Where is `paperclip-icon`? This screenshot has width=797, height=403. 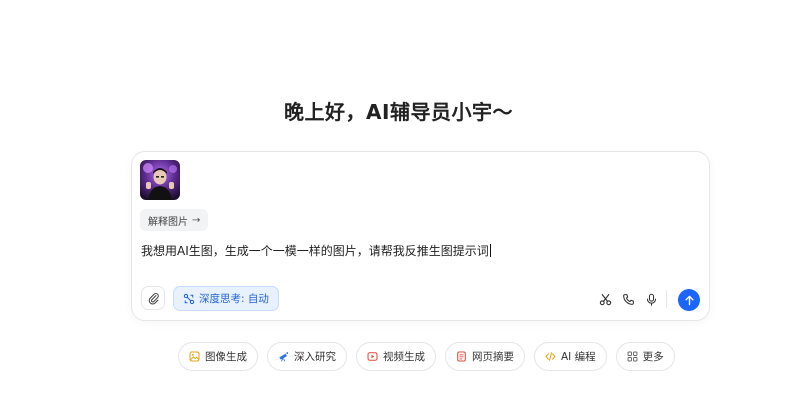
paperclip-icon is located at coordinates (153, 298).